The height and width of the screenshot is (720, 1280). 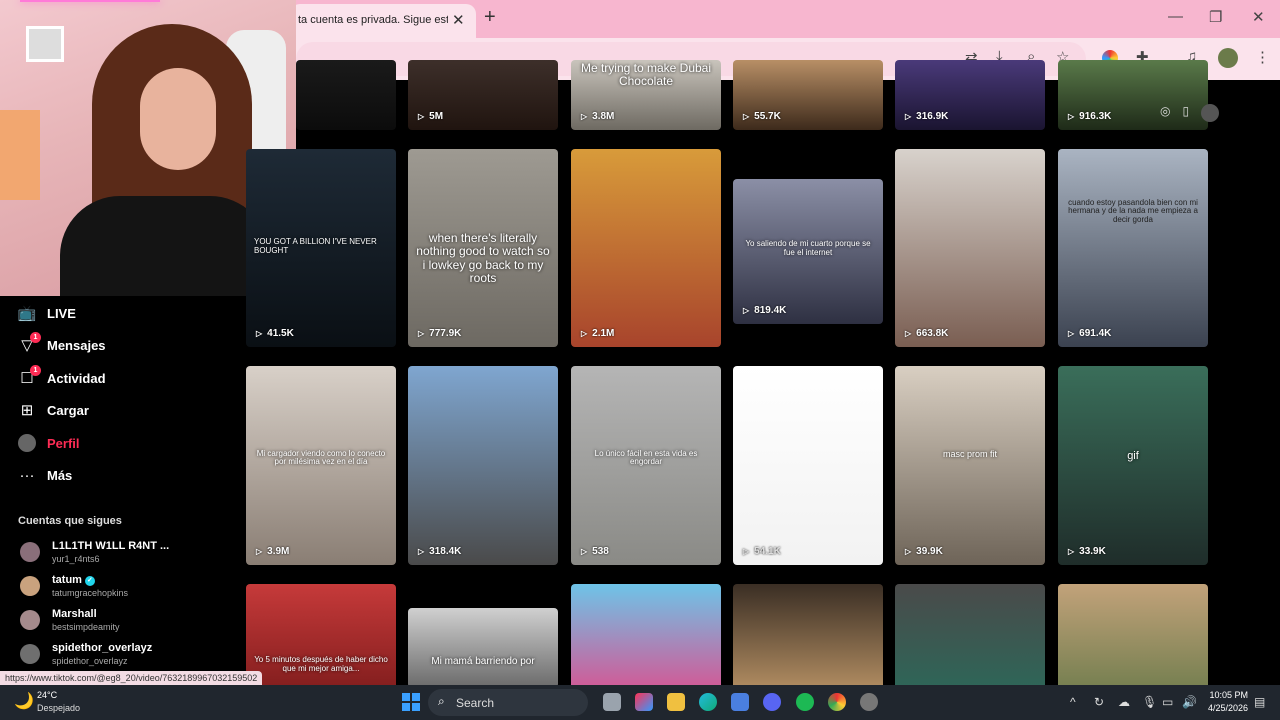 I want to click on moon-icon: 🌙, so click(x=24, y=701).